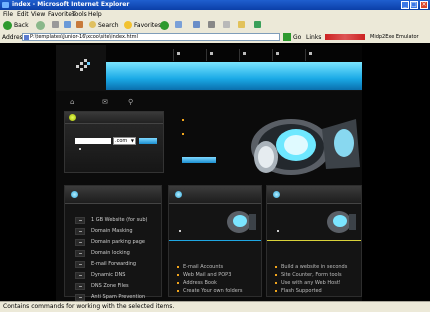 This screenshot has width=430, height=312. I want to click on mail-icon, so click(196, 24).